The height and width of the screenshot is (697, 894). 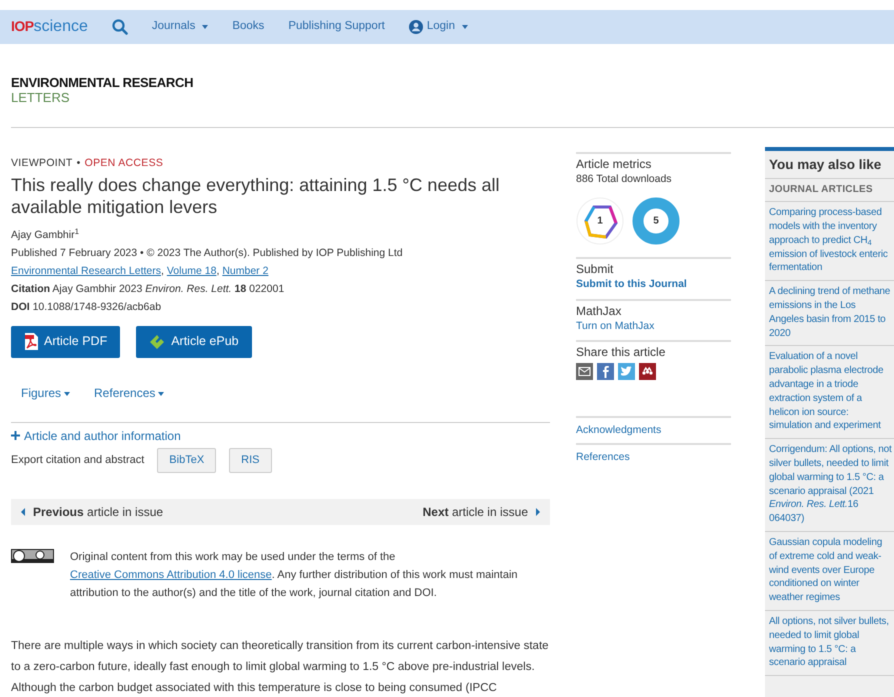 I want to click on dimensions-badge: 1, so click(x=600, y=220).